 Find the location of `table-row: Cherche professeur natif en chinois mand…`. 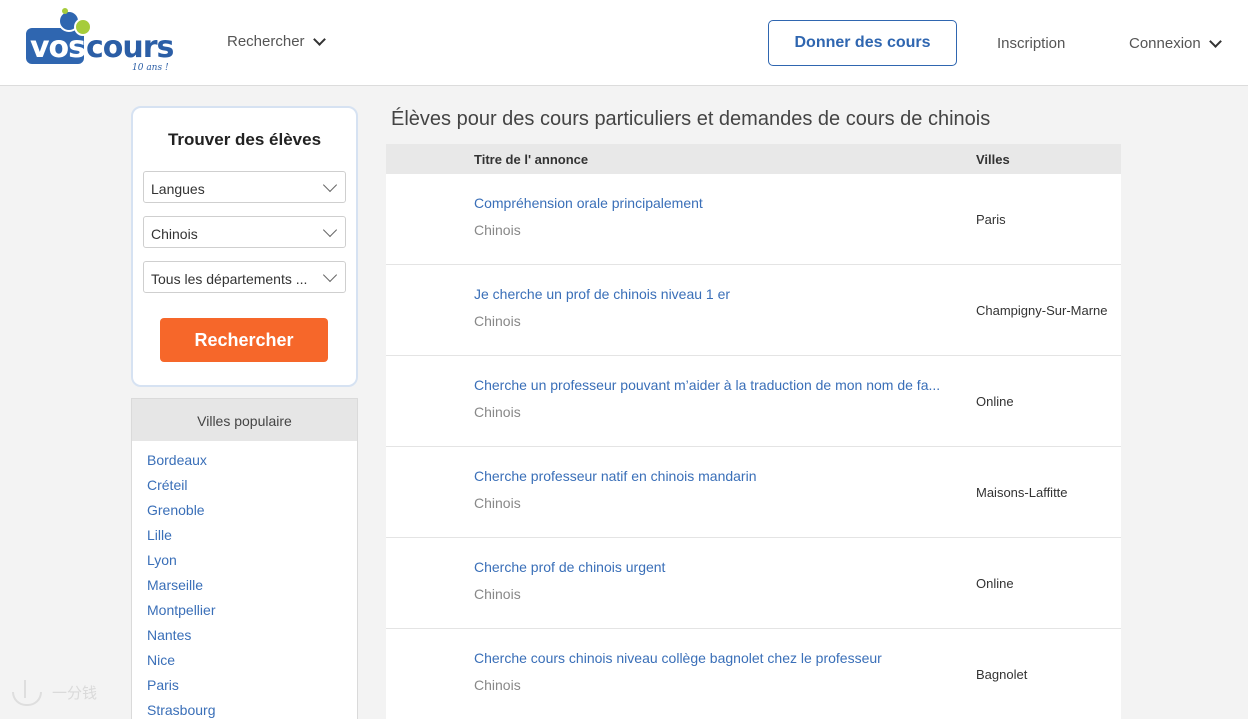

table-row: Cherche professeur natif en chinois mand… is located at coordinates (753, 492).